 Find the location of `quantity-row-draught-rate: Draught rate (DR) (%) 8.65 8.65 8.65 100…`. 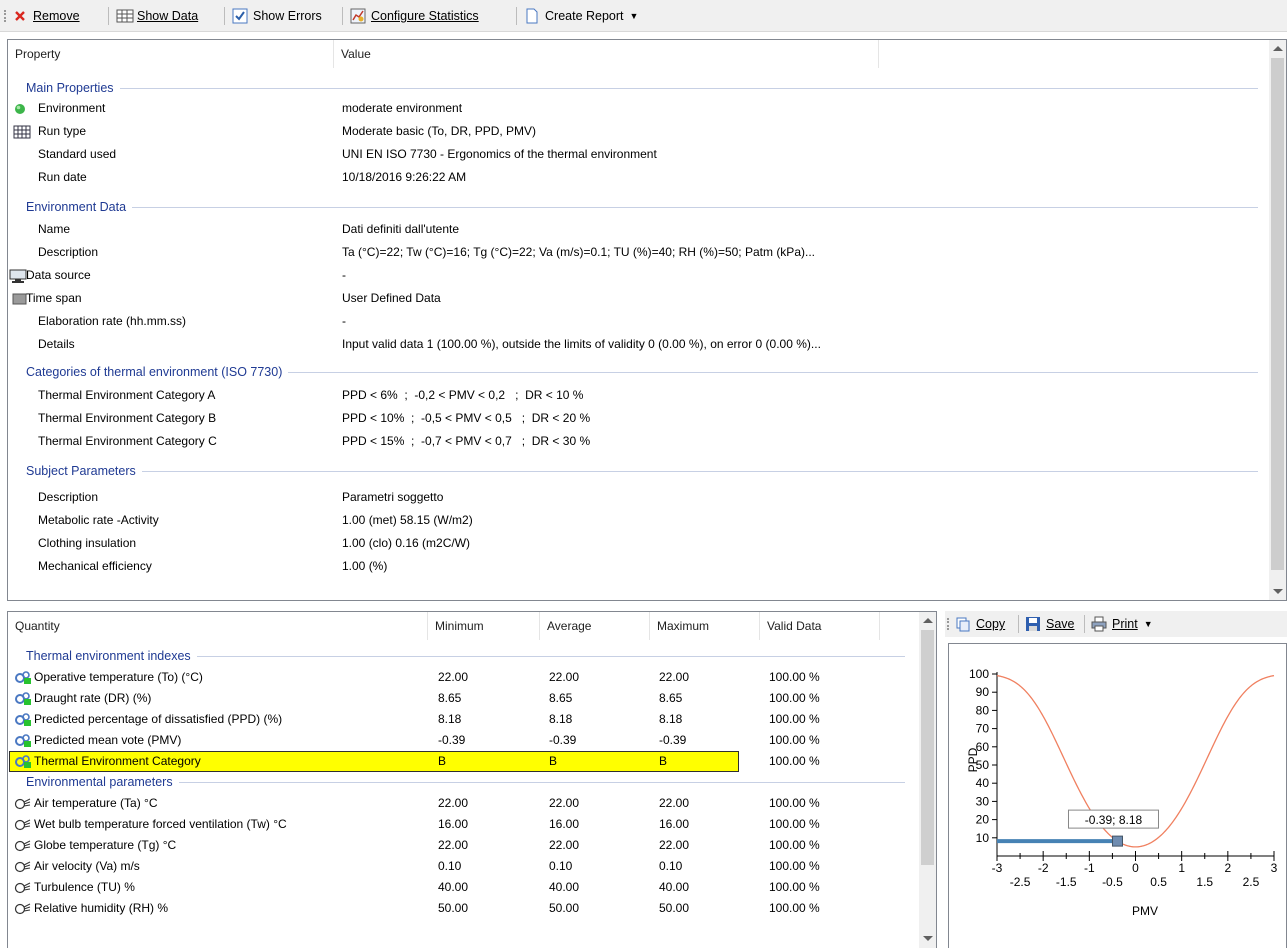

quantity-row-draught-rate: Draught rate (DR) (%) 8.65 8.65 8.65 100… is located at coordinates (458, 698).